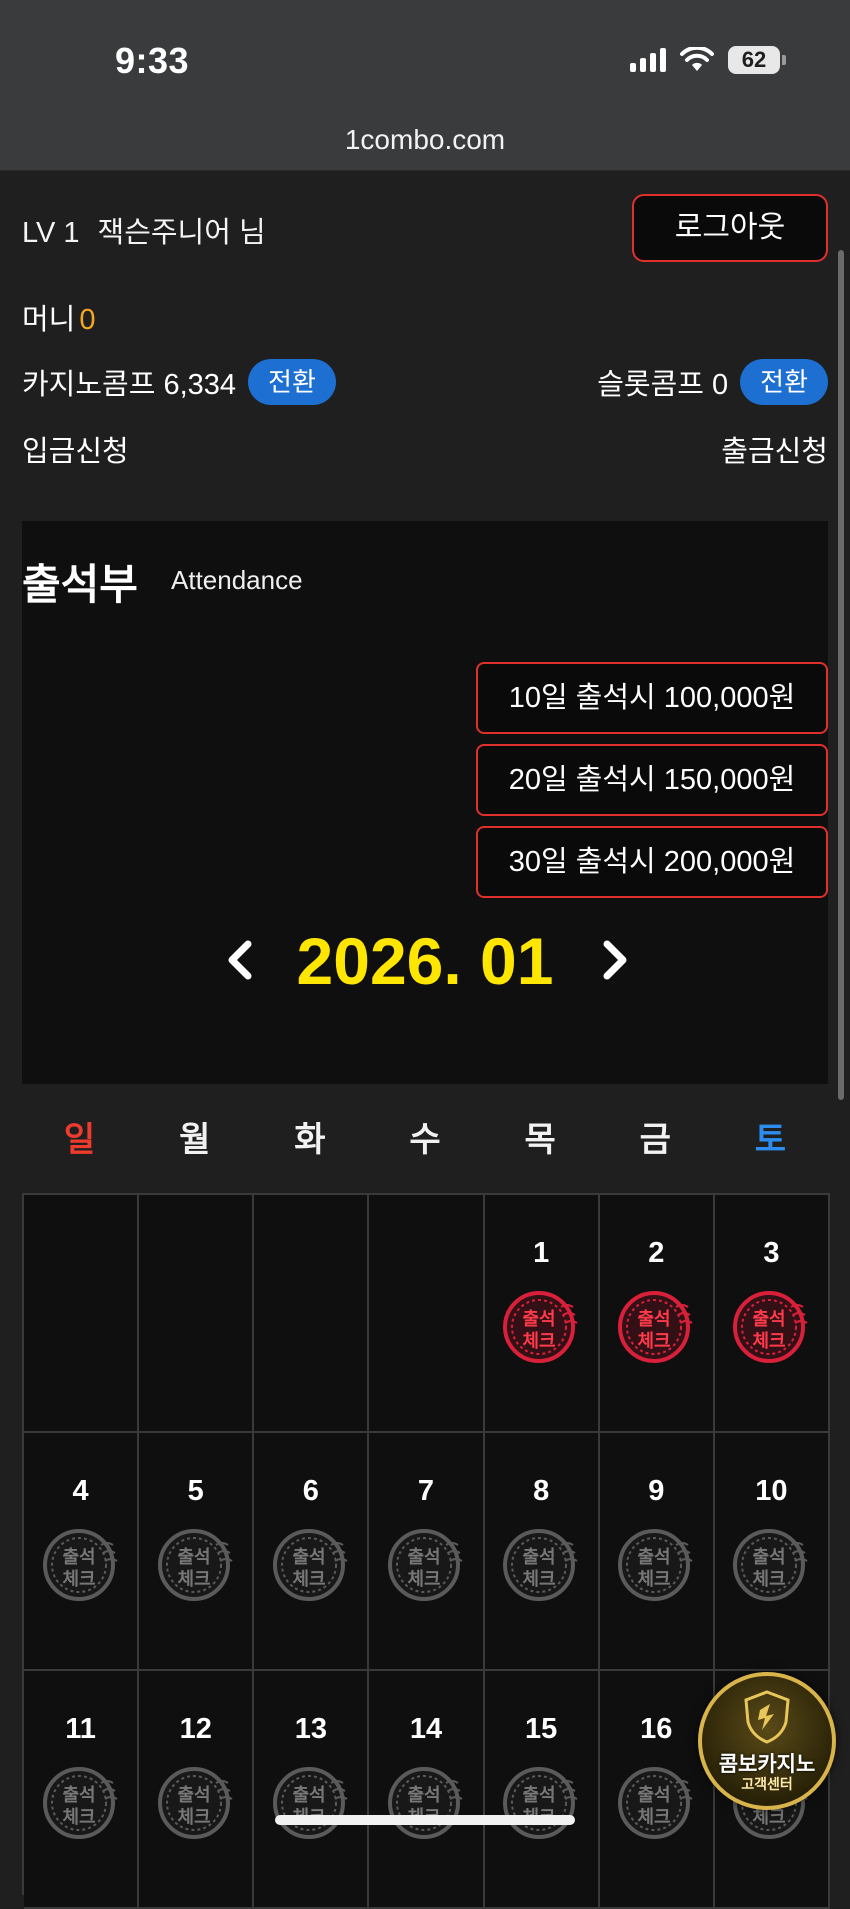 Image resolution: width=850 pixels, height=1909 pixels. What do you see at coordinates (615, 960) in the screenshot?
I see `next-month-arrow-icon` at bounding box center [615, 960].